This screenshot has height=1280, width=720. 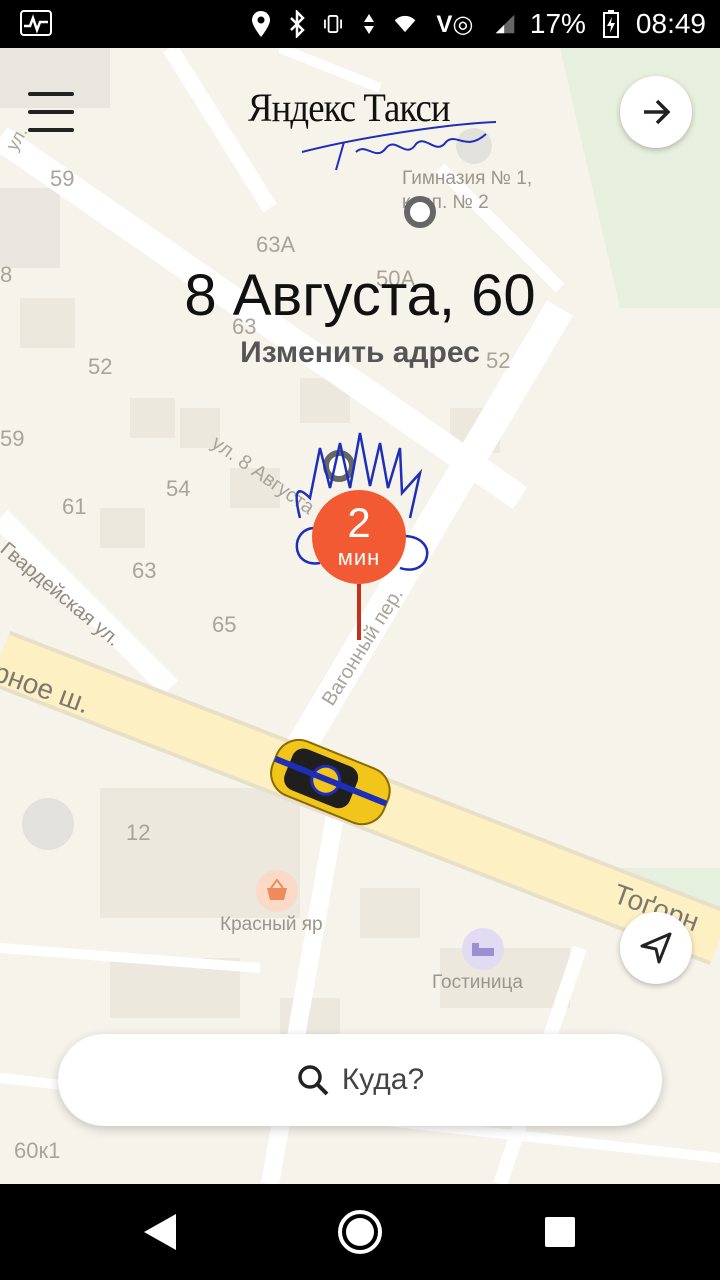 What do you see at coordinates (360, 295) in the screenshot?
I see `pickup-address: 8 Августа, 60` at bounding box center [360, 295].